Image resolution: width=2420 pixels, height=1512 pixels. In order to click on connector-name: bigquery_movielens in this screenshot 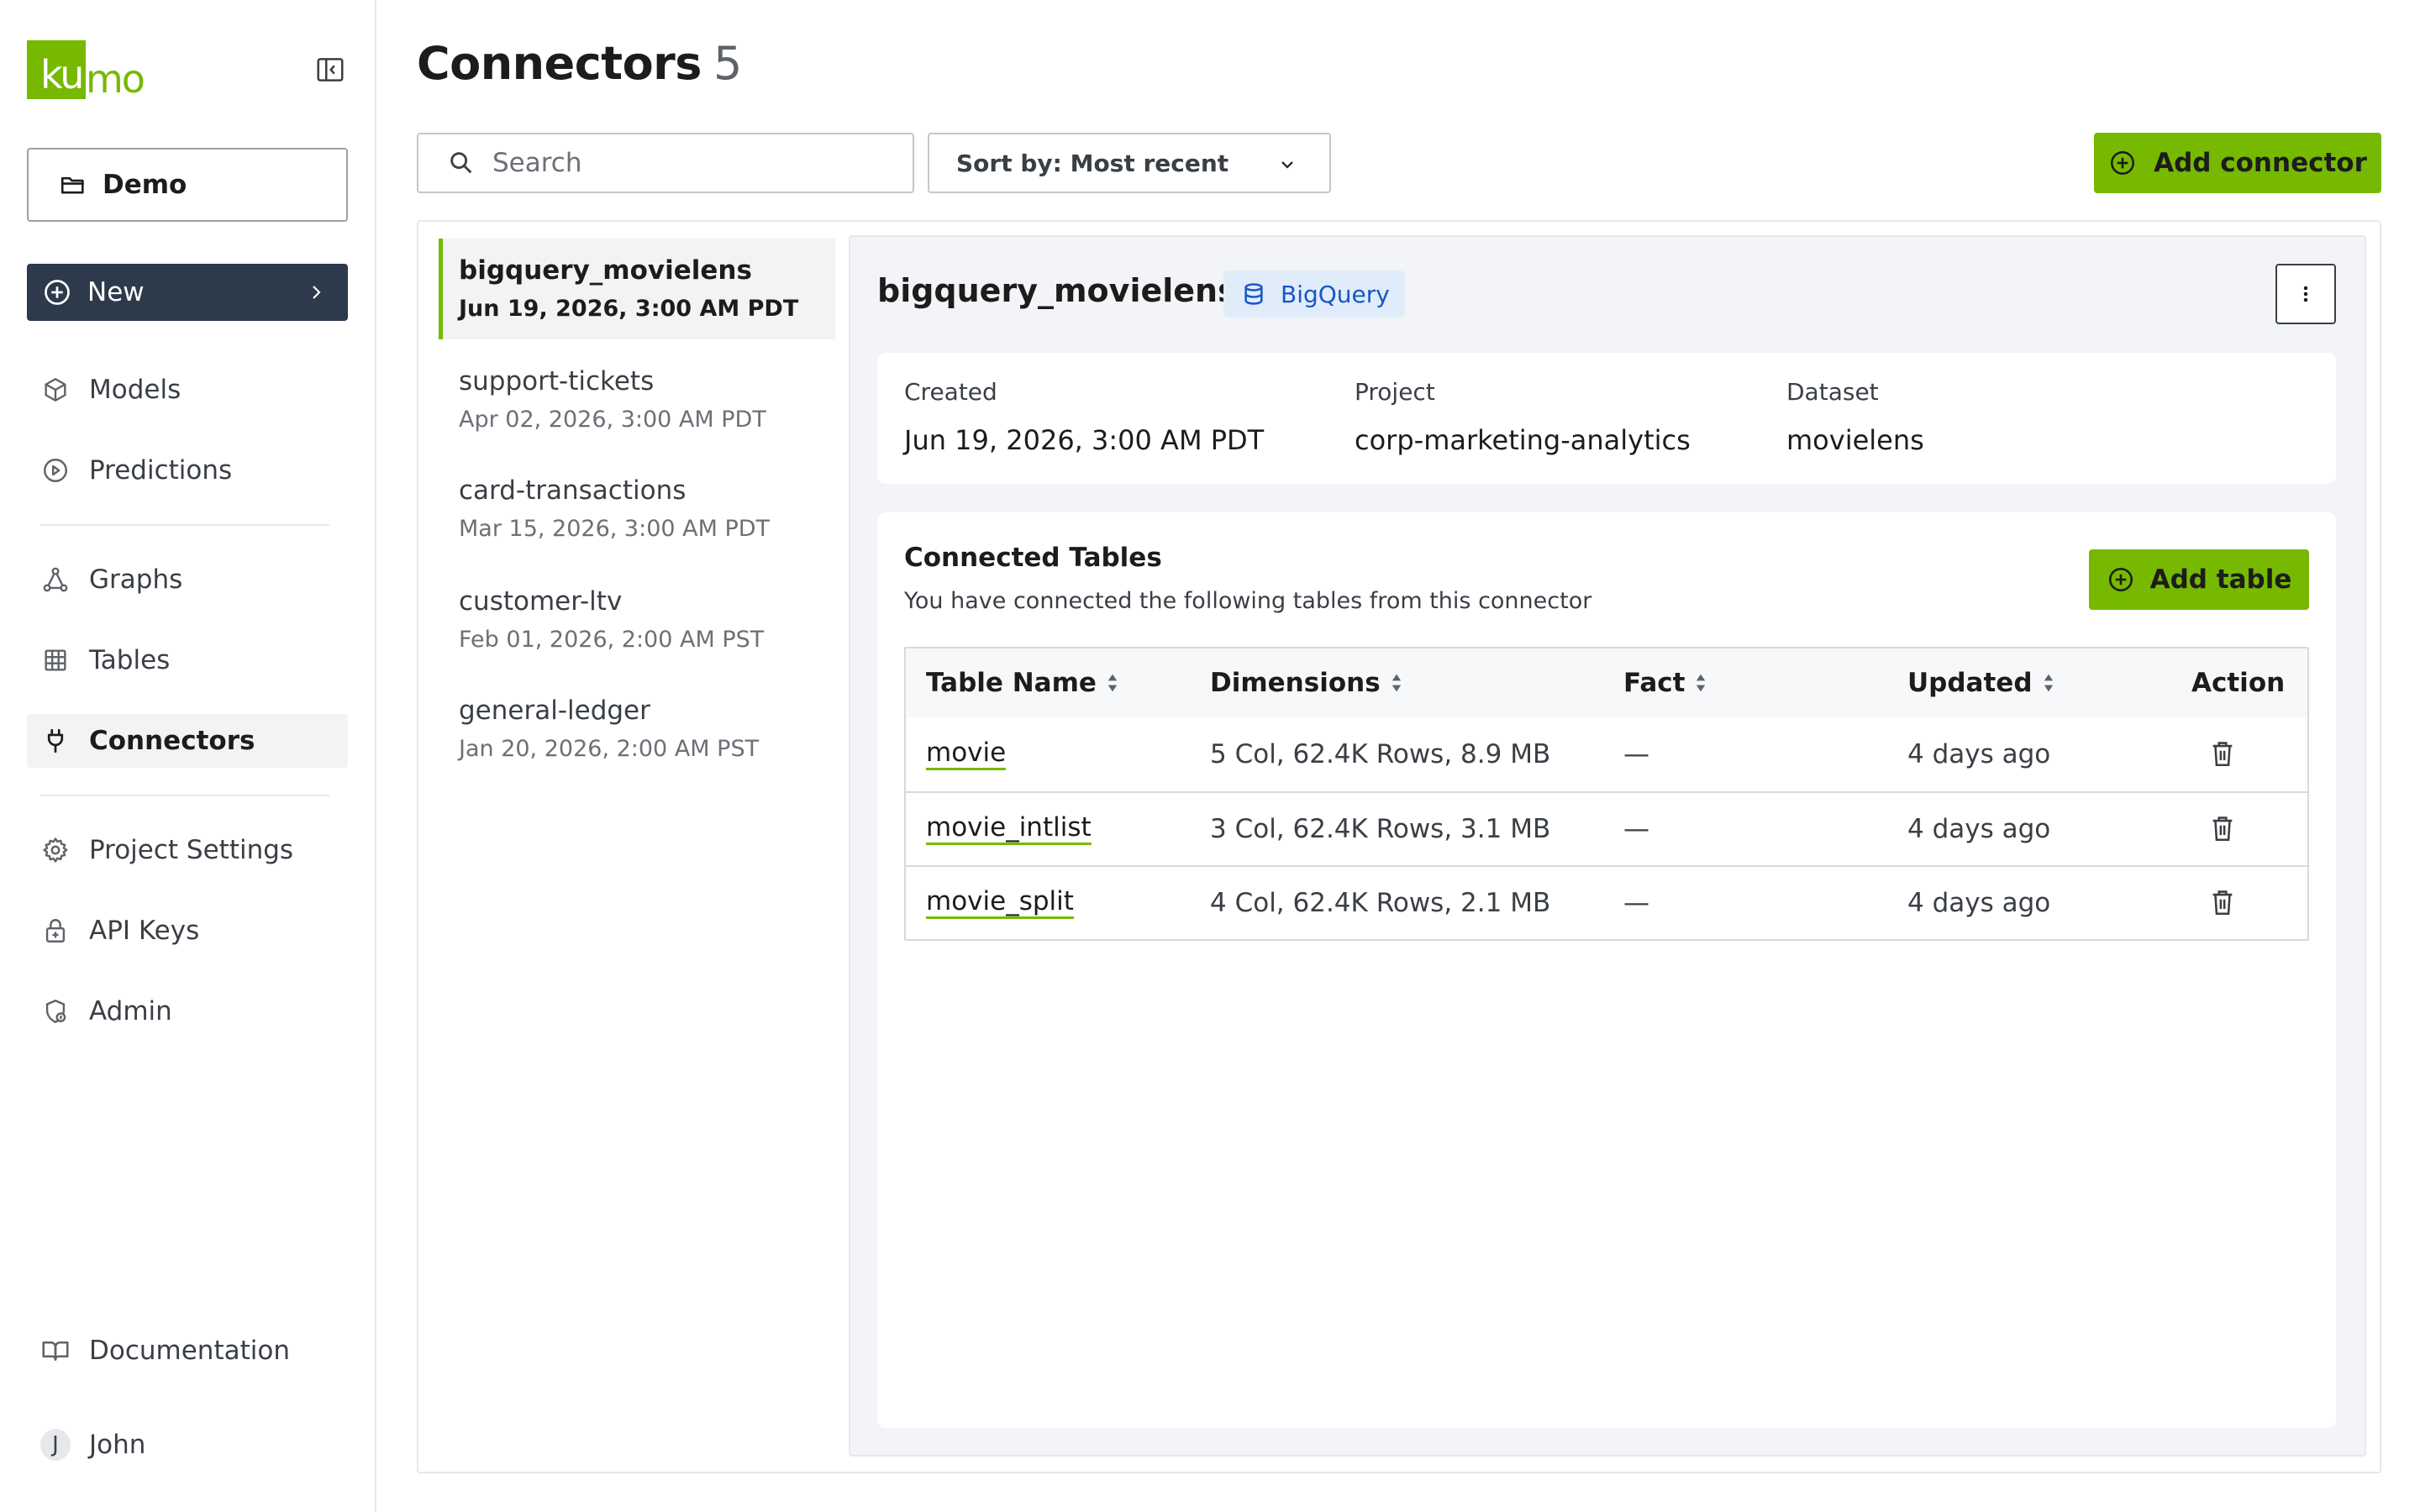, I will do `click(605, 270)`.